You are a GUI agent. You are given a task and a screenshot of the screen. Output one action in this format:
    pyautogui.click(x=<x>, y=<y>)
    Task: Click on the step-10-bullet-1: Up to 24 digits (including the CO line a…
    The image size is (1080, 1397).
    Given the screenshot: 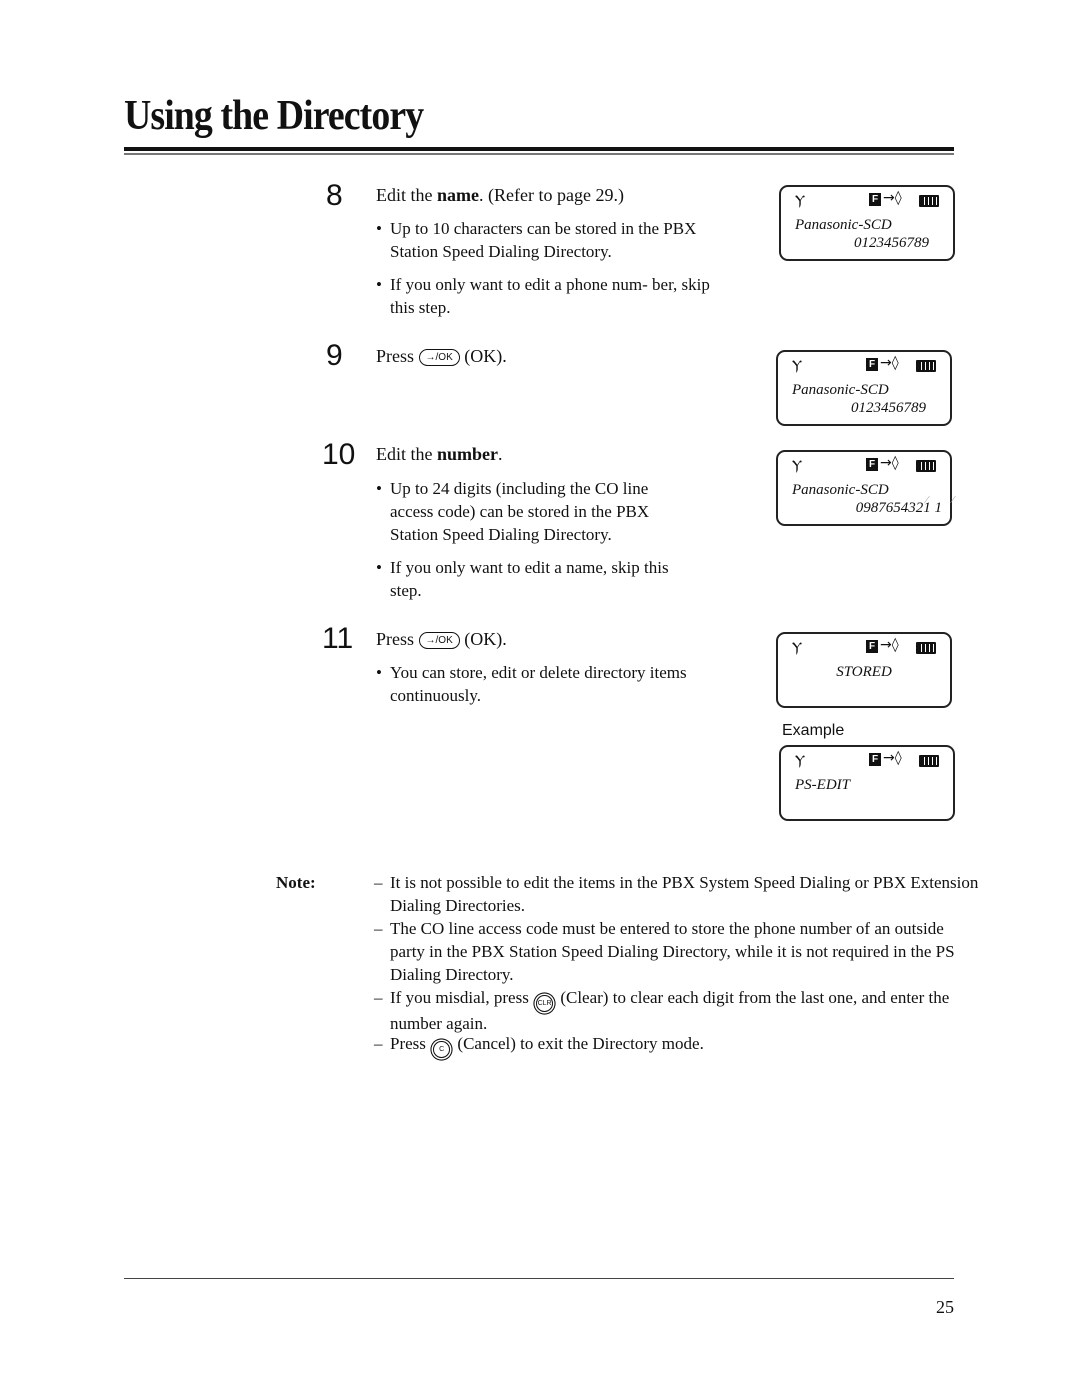 What is the action you would take?
    pyautogui.click(x=535, y=511)
    